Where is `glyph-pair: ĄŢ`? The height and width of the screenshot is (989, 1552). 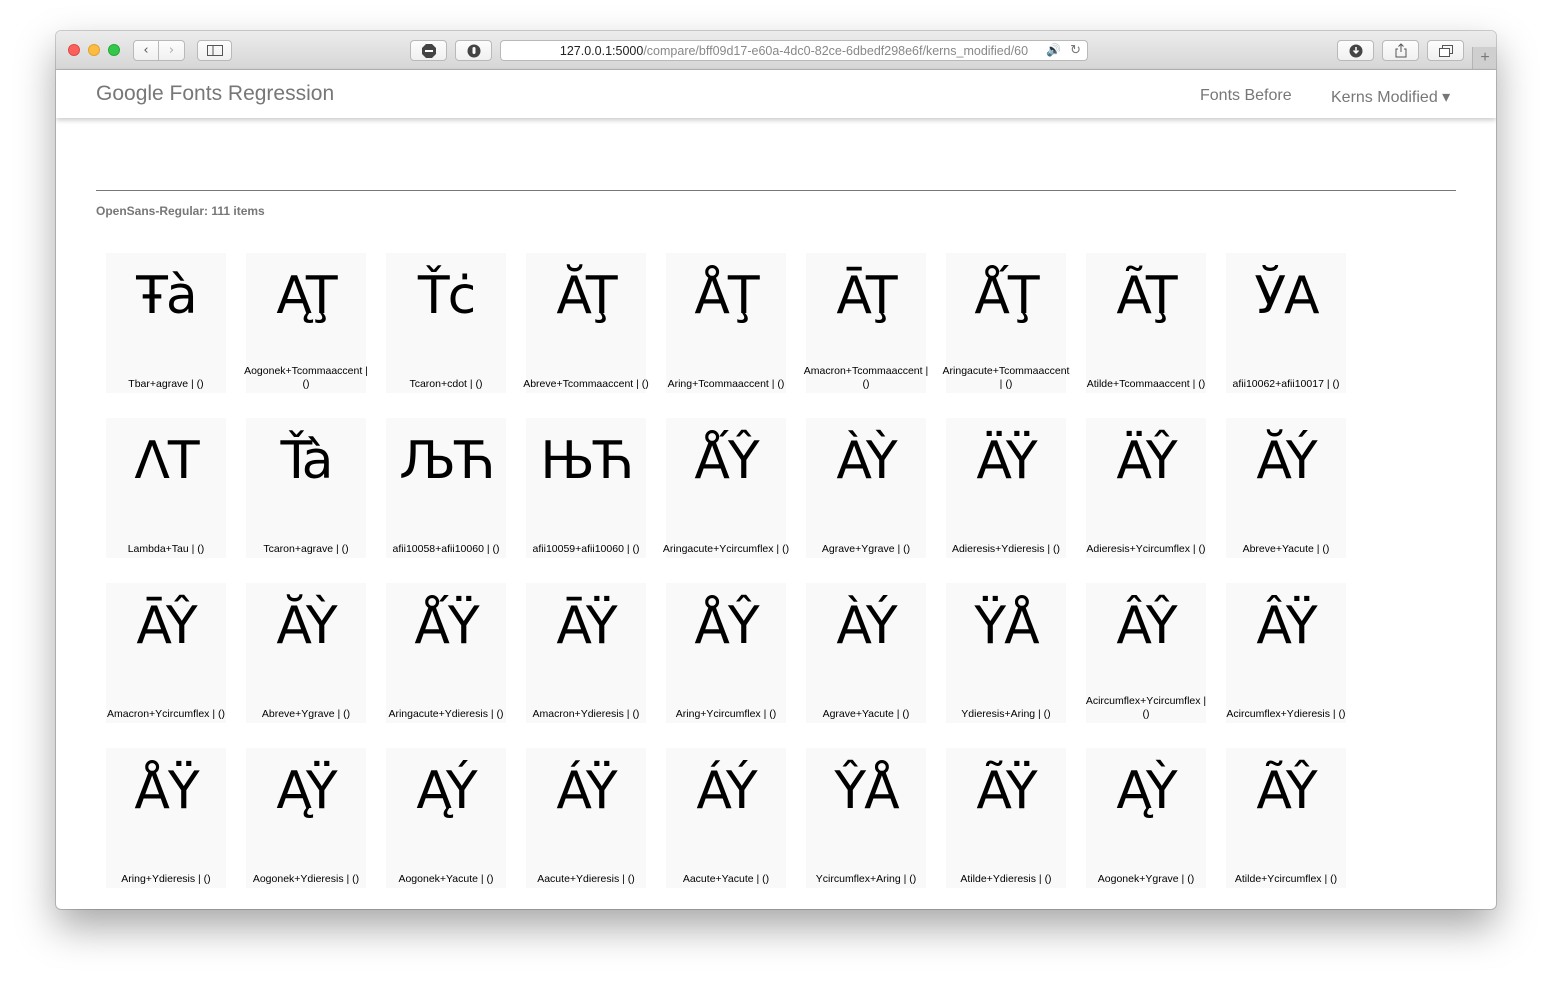
glyph-pair: ĄŢ is located at coordinates (306, 296).